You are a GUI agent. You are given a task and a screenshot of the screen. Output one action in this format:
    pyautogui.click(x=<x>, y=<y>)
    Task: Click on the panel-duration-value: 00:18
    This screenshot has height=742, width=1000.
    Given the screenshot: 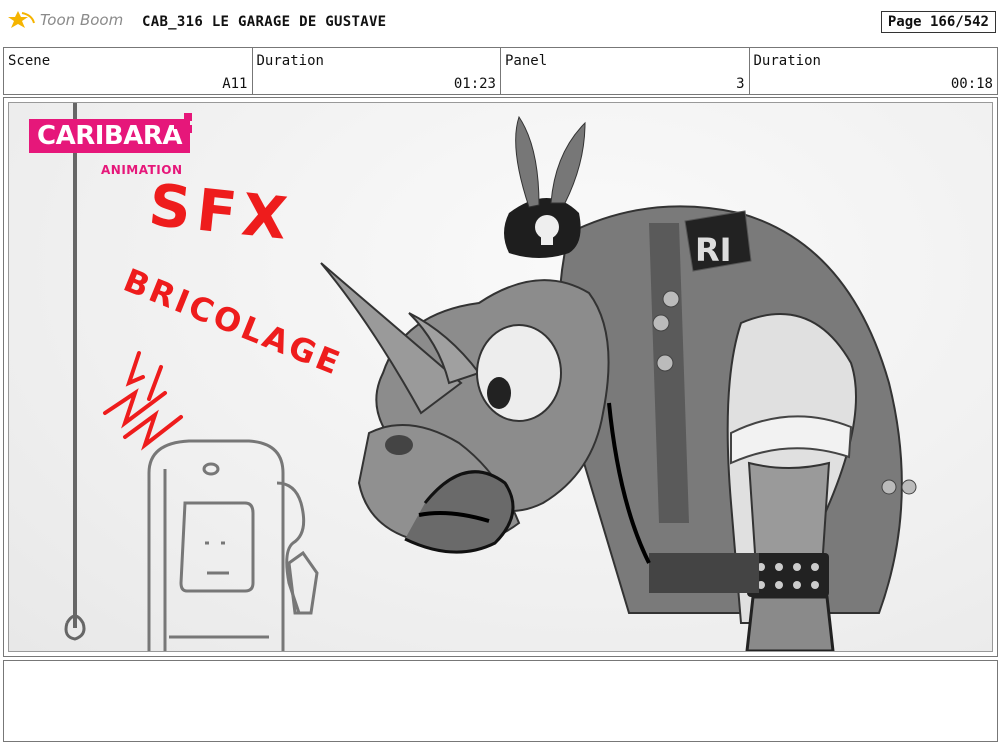 What is the action you would take?
    pyautogui.click(x=971, y=84)
    